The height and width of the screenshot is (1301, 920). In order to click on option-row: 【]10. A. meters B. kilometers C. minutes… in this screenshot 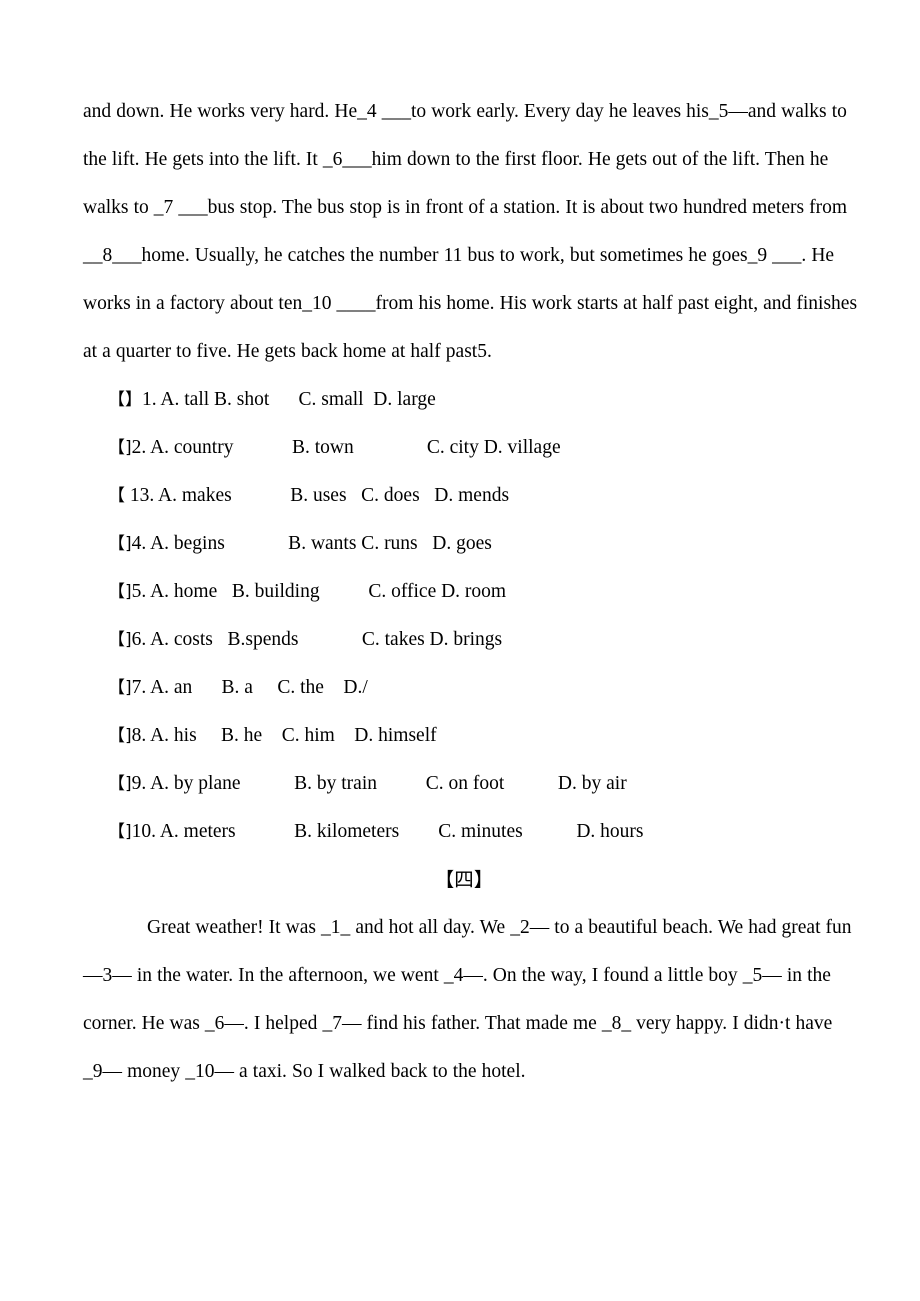, I will do `click(460, 832)`.